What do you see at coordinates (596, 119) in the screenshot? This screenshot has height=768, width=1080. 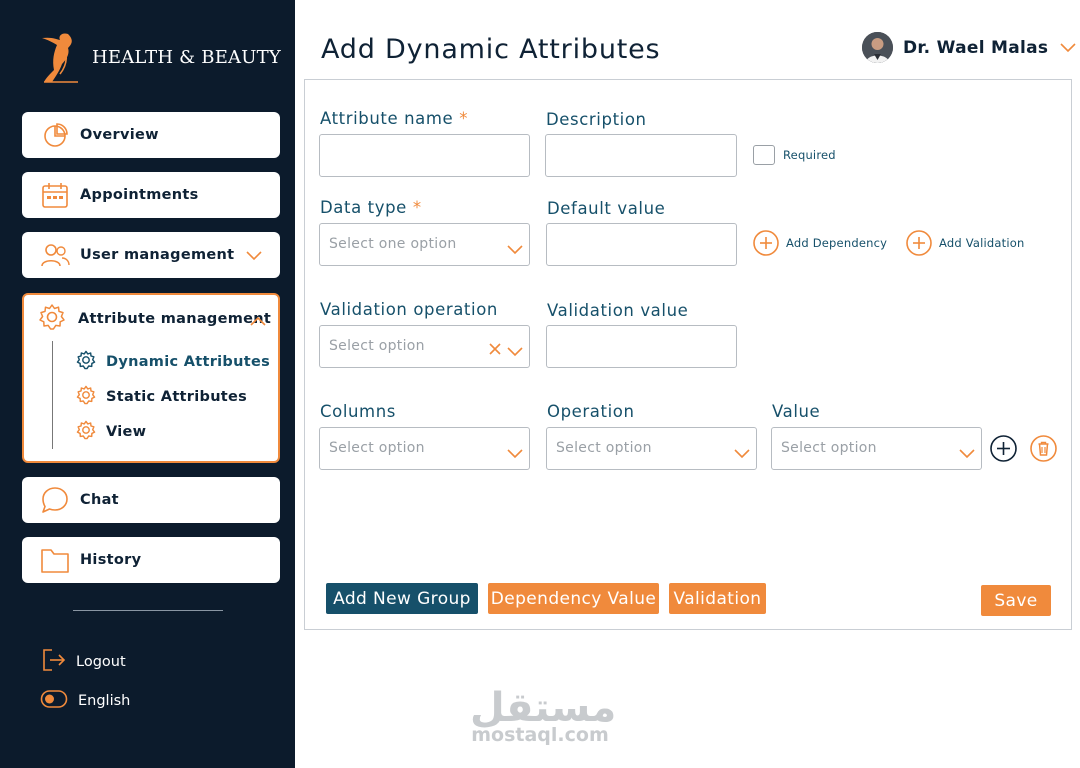 I see `description-label: Description` at bounding box center [596, 119].